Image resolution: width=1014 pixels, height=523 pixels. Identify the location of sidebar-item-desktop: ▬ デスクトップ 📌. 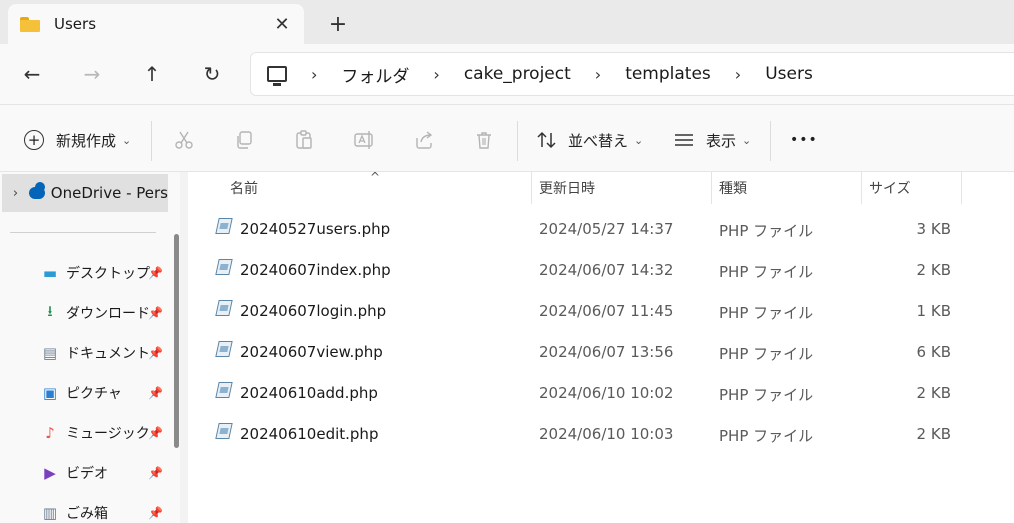
(105, 273).